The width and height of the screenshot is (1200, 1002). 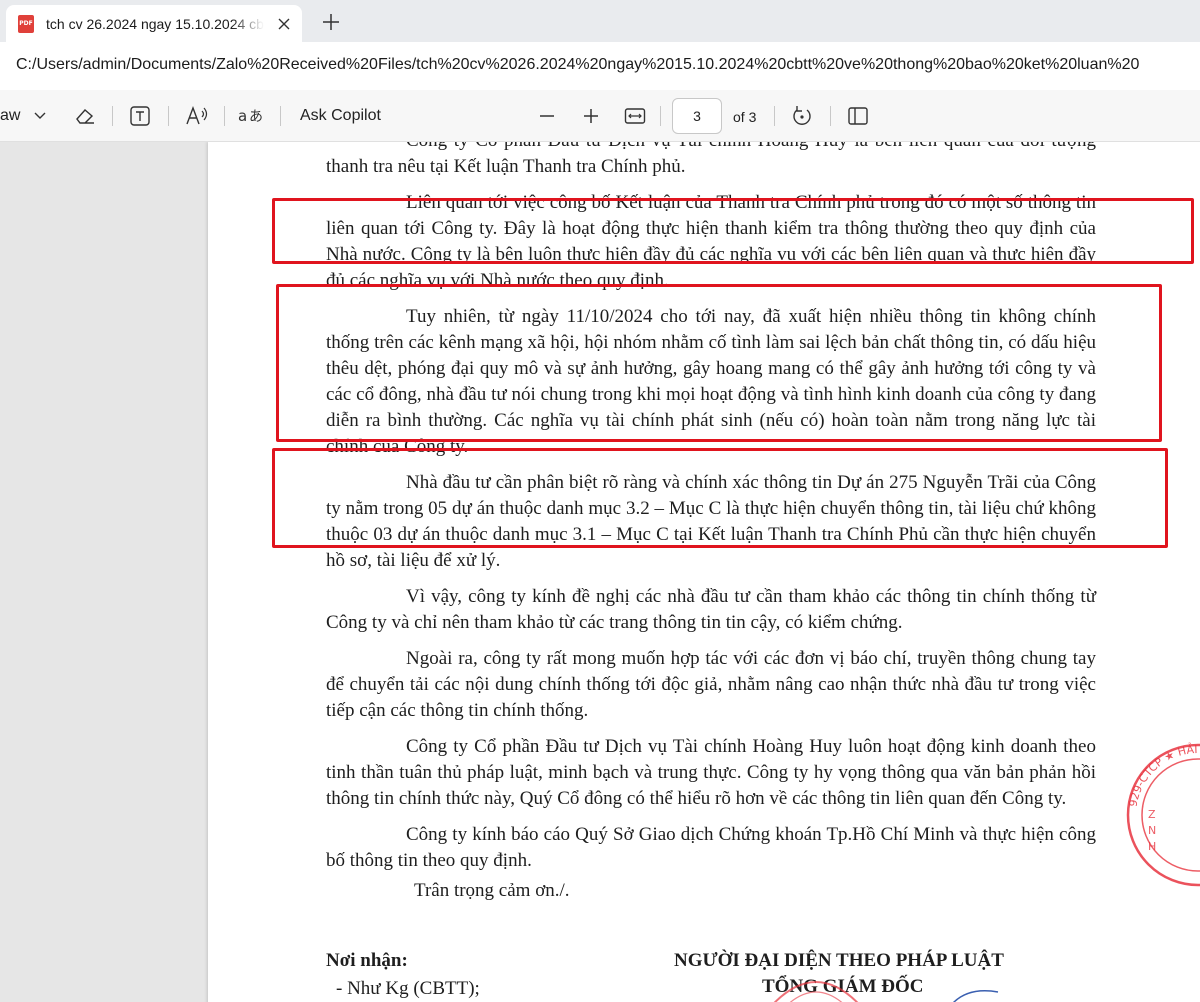 I want to click on svg-text: 929-CTCP ★ HẢI PHÒNG, so click(x=1163, y=775).